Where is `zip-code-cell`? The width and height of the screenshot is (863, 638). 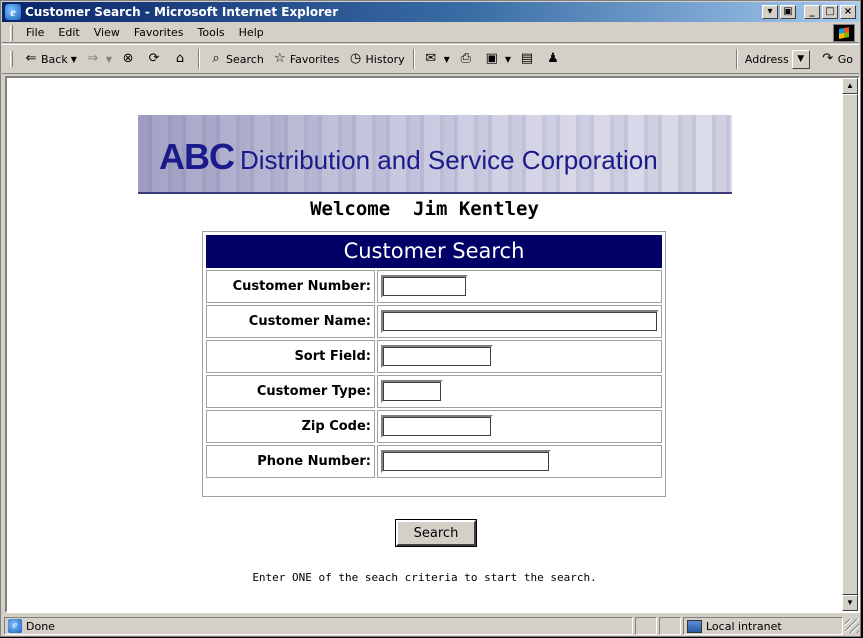 zip-code-cell is located at coordinates (519, 426).